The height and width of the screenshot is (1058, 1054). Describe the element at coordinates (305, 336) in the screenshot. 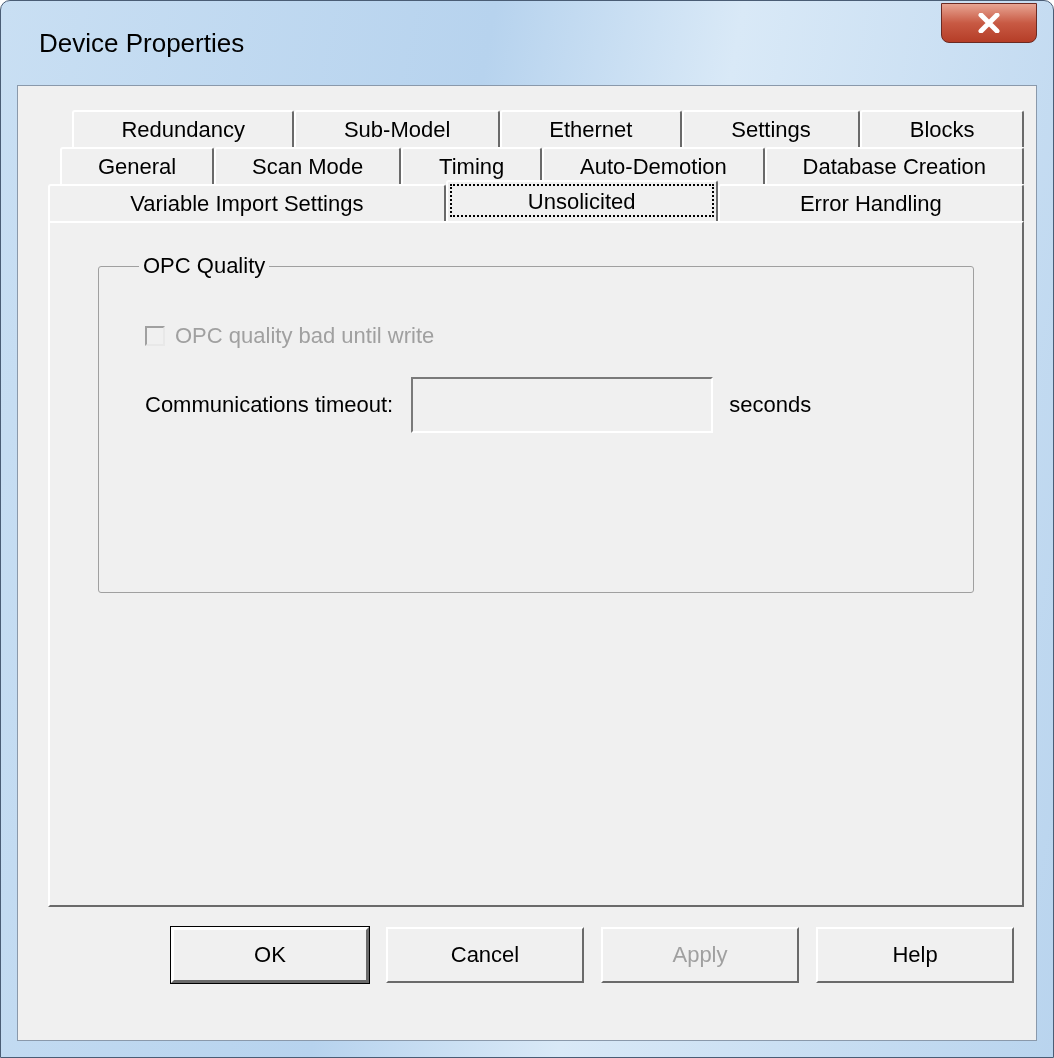

I see `checkbox-label: OPC quality bad until write` at that location.